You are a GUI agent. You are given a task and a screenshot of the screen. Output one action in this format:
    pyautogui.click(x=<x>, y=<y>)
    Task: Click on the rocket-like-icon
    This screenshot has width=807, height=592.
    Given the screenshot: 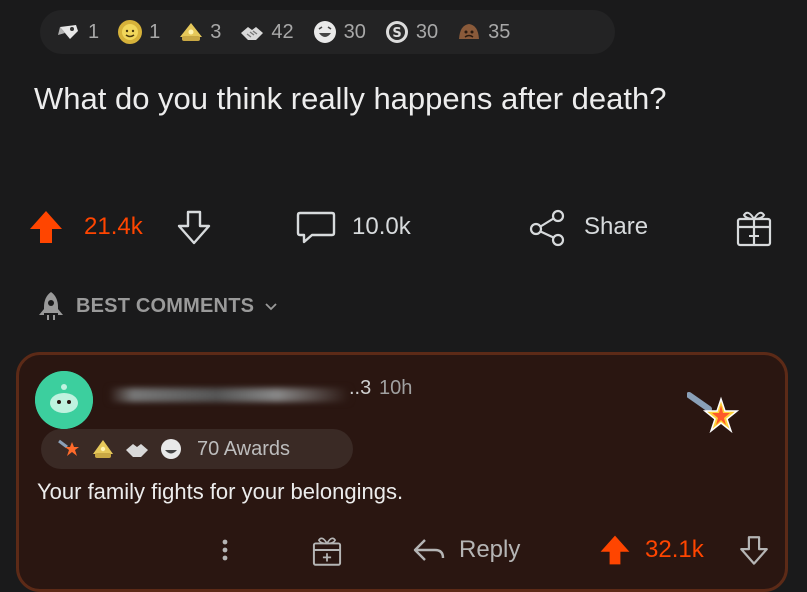 What is the action you would take?
    pyautogui.click(x=68, y=32)
    